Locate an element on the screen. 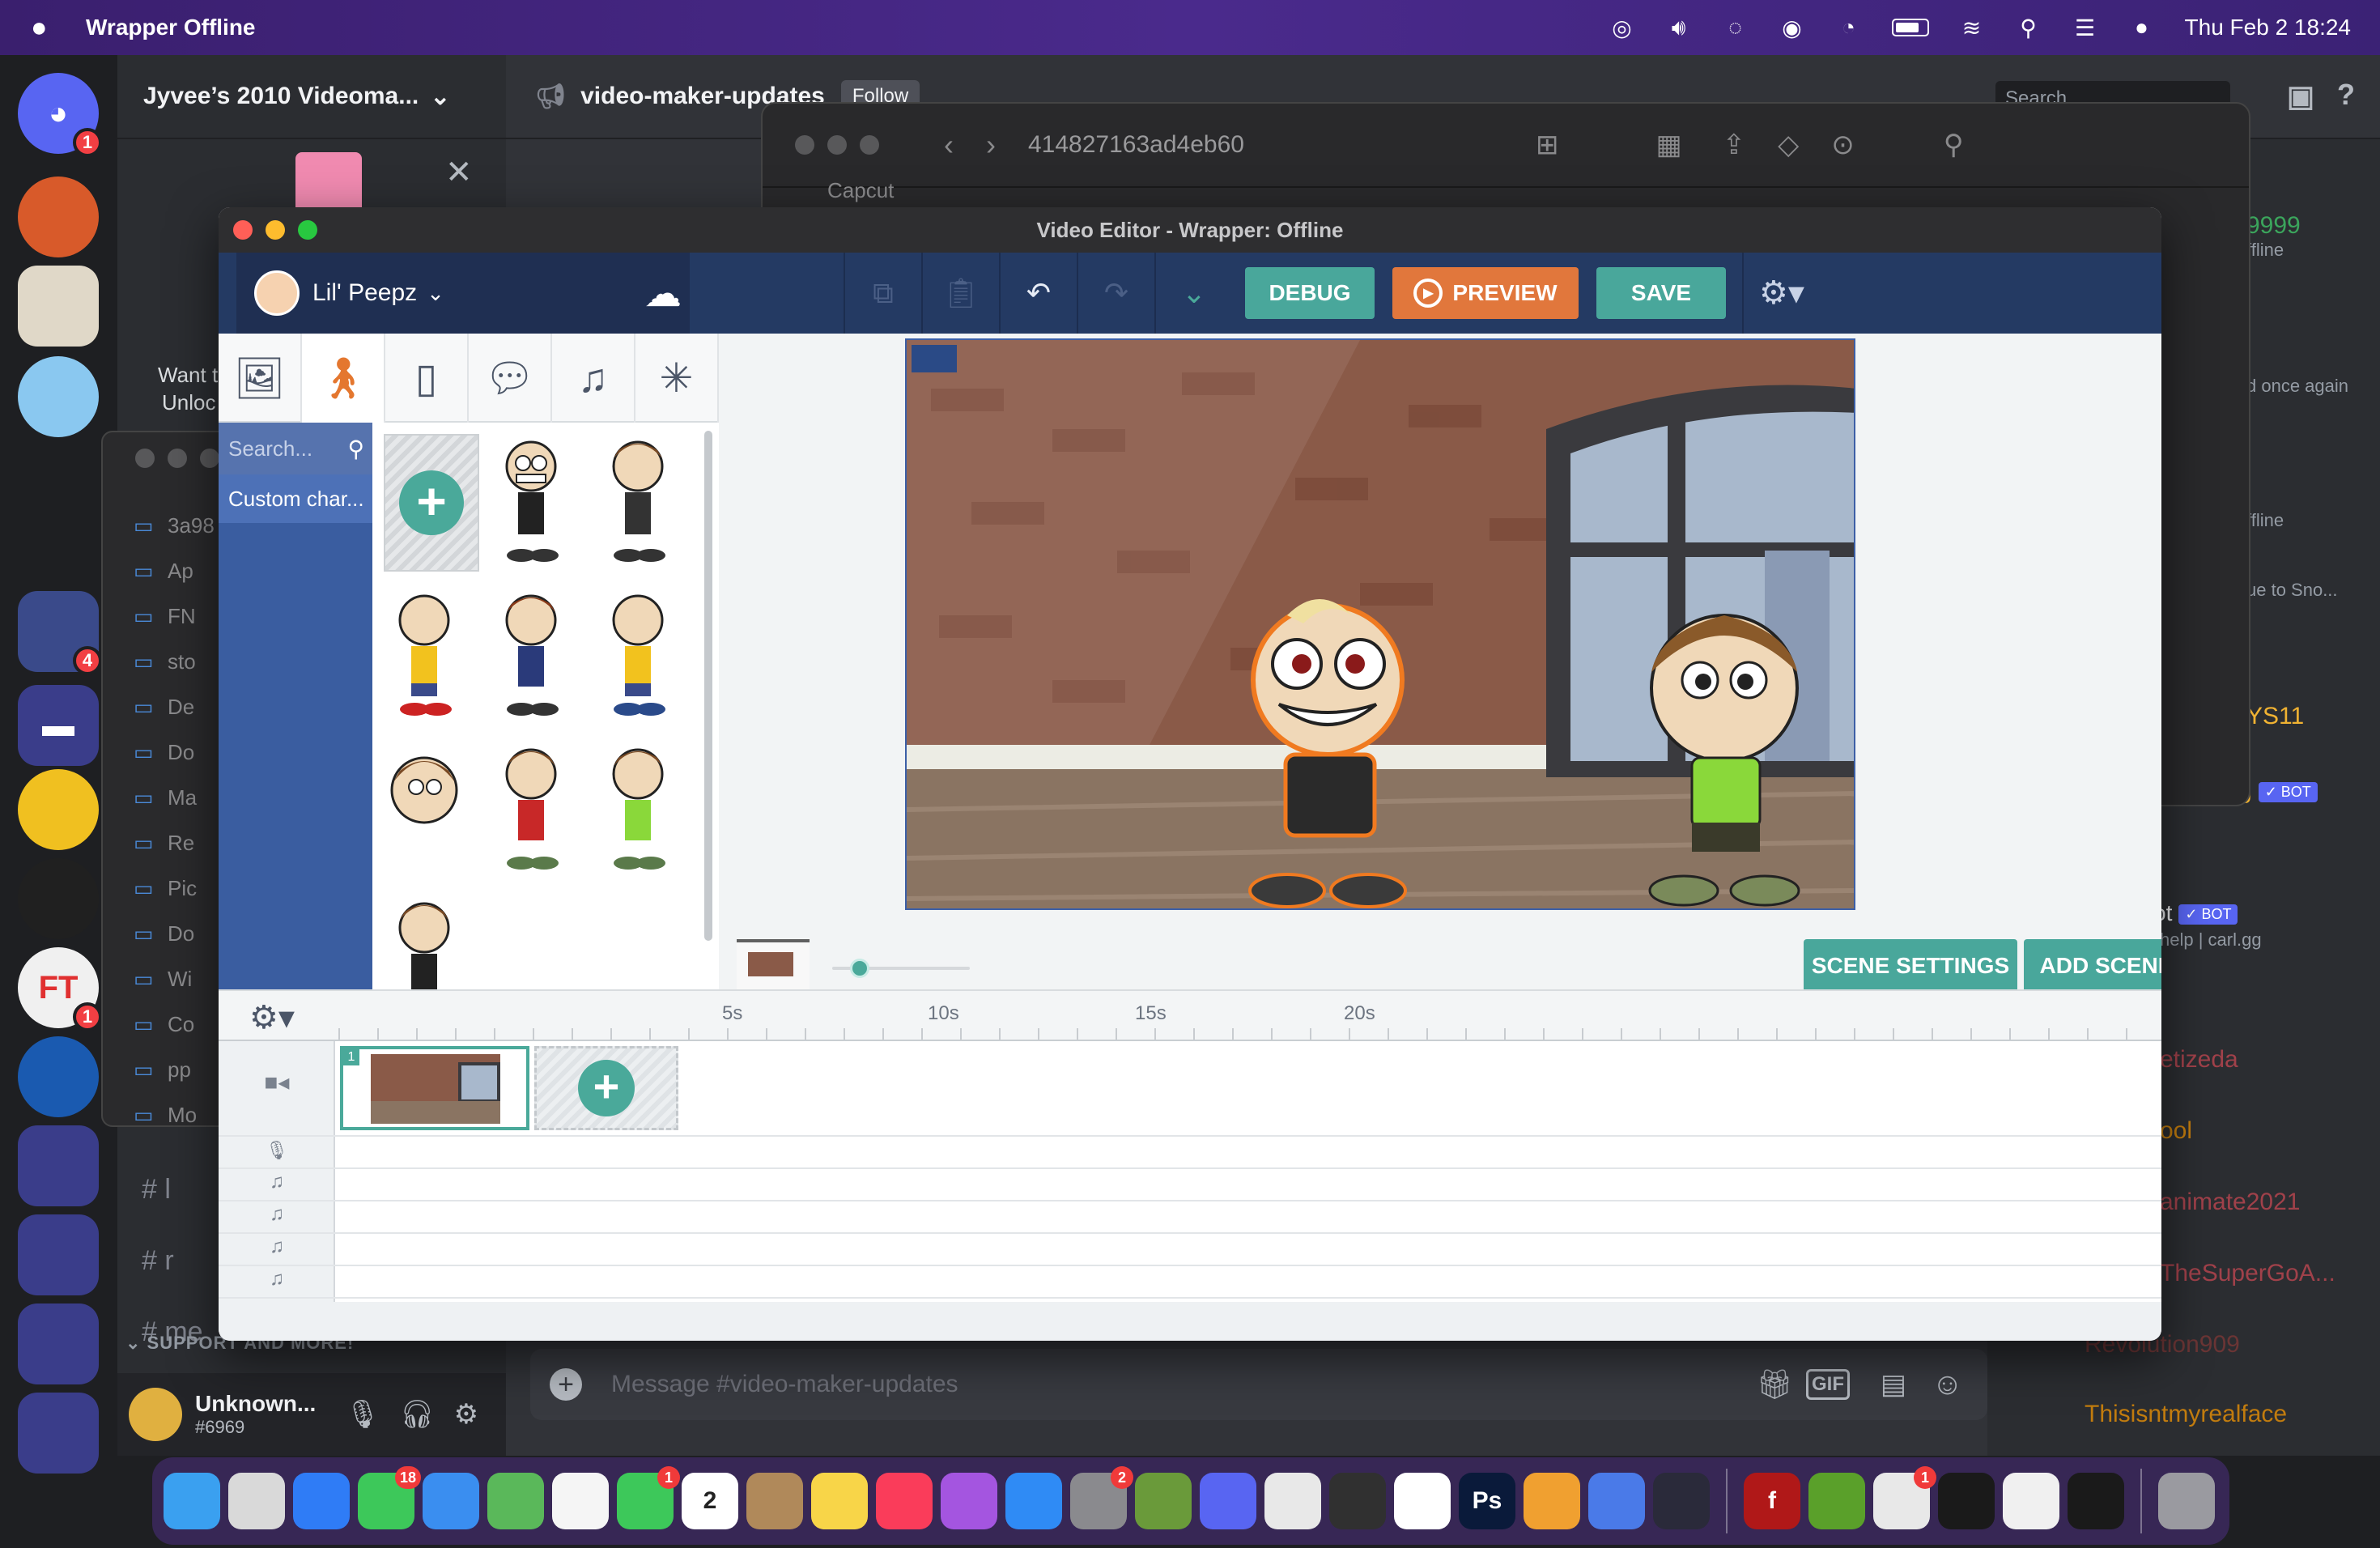 The height and width of the screenshot is (1548, 2380). finder-sidebar-item: Ma ▭ is located at coordinates (165, 797).